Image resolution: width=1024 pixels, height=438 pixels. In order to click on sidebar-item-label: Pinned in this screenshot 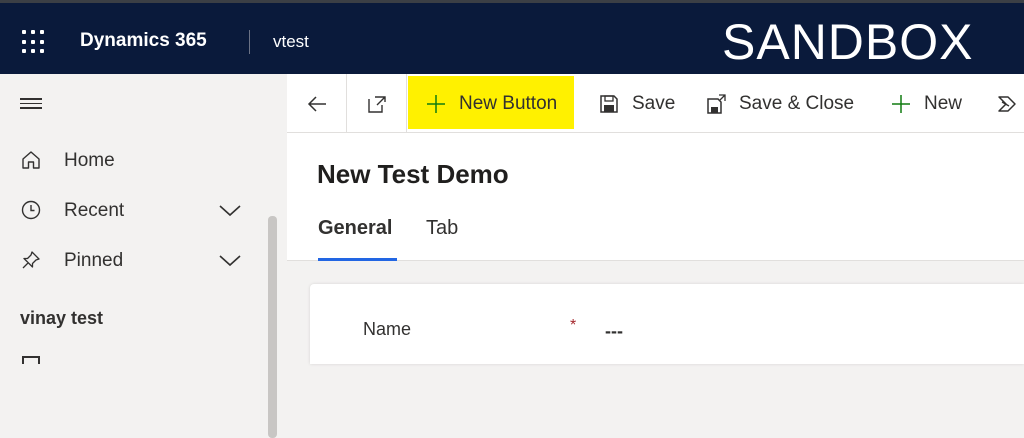, I will do `click(94, 260)`.